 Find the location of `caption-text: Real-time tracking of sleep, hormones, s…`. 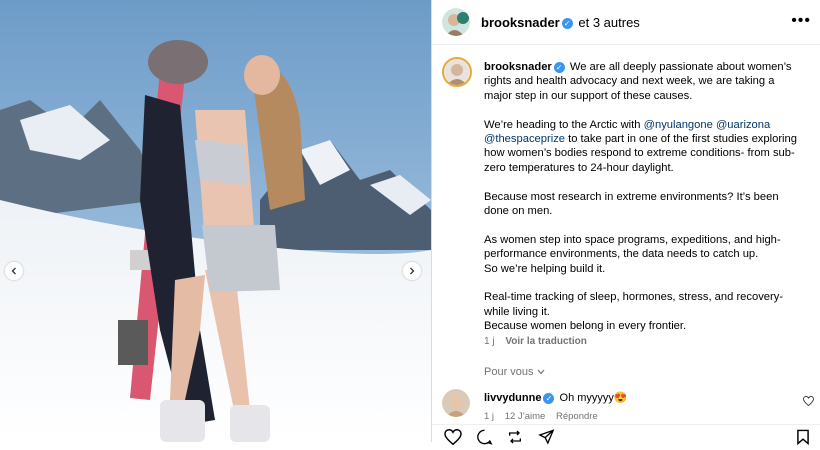

caption-text: Real-time tracking of sleep, hormones, s… is located at coordinates (634, 304).